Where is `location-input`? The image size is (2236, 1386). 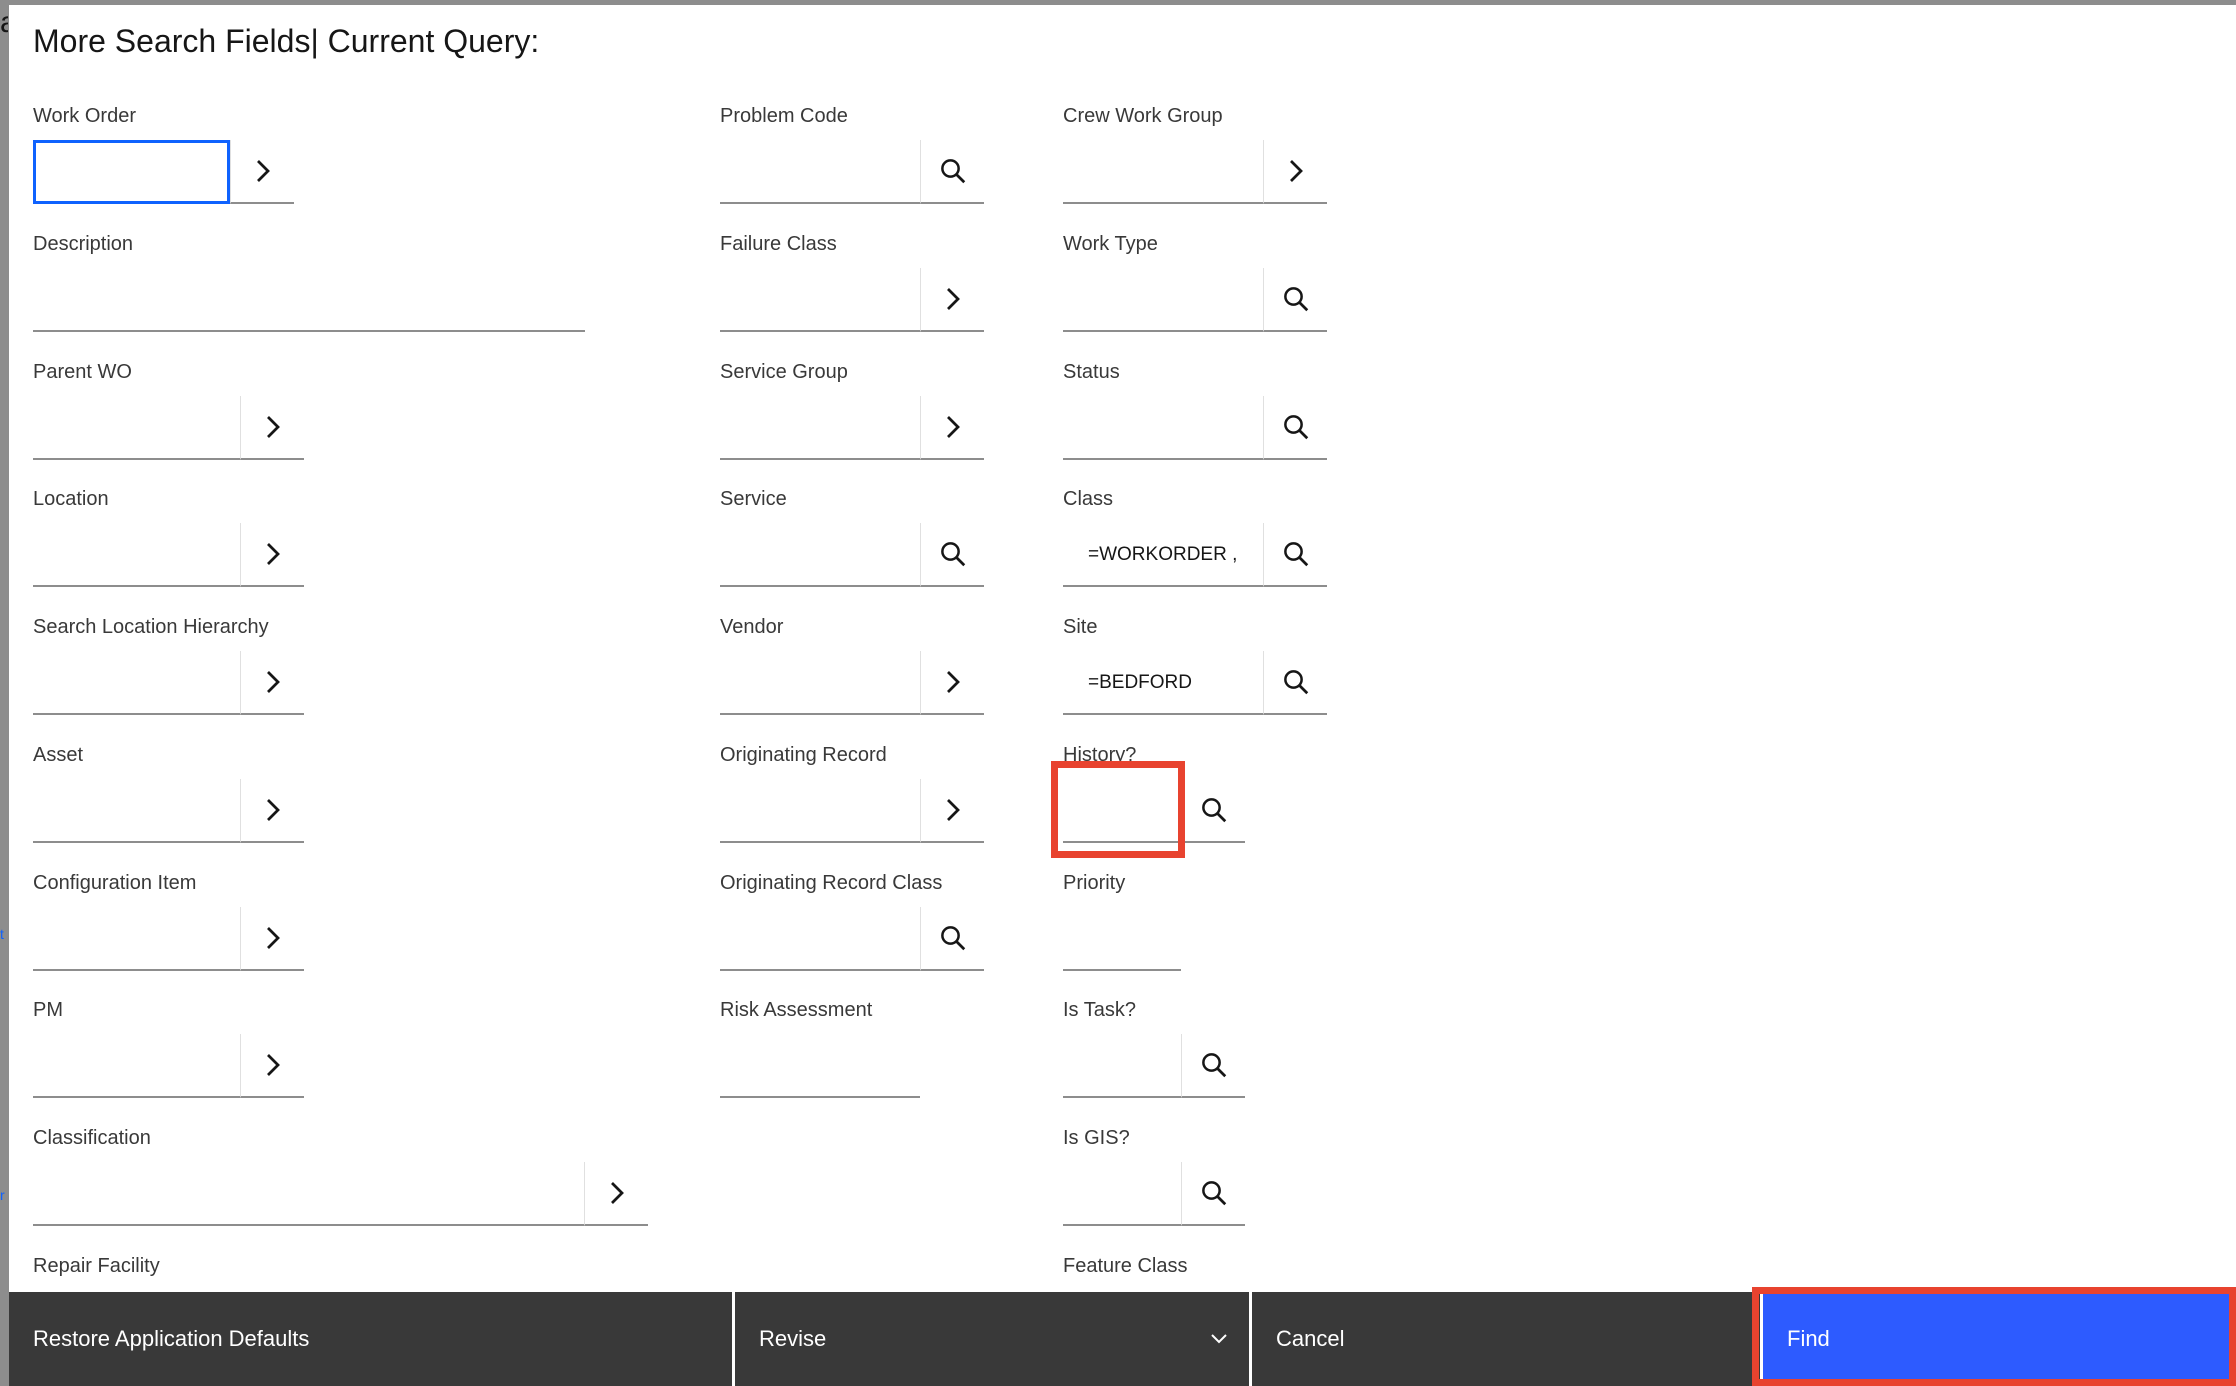 location-input is located at coordinates (136, 555).